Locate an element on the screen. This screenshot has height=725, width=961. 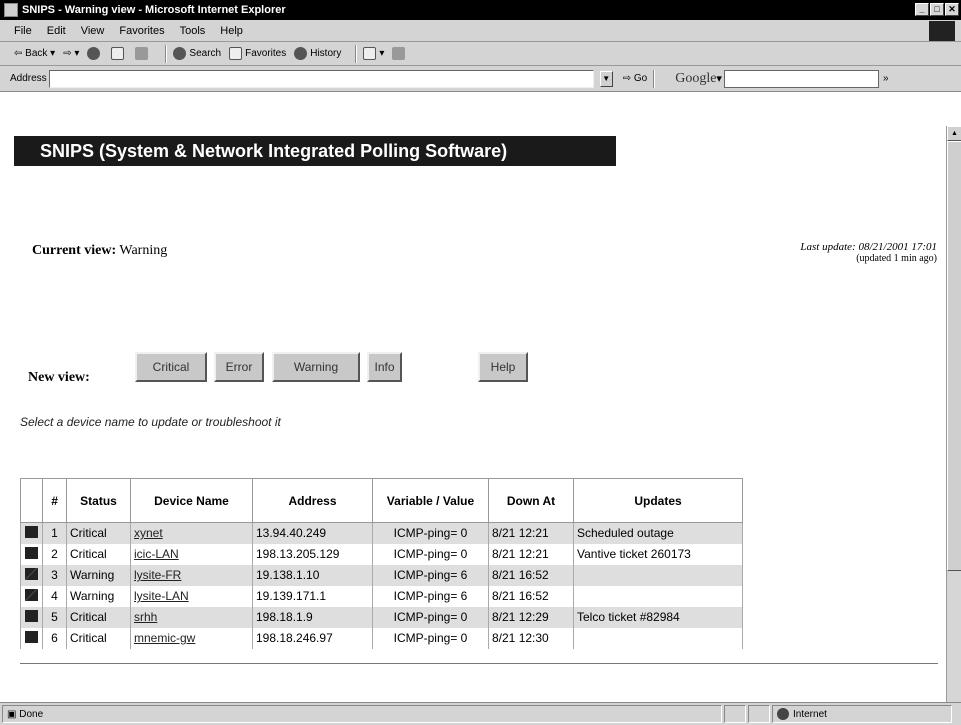
history-label: History is located at coordinates (326, 53).